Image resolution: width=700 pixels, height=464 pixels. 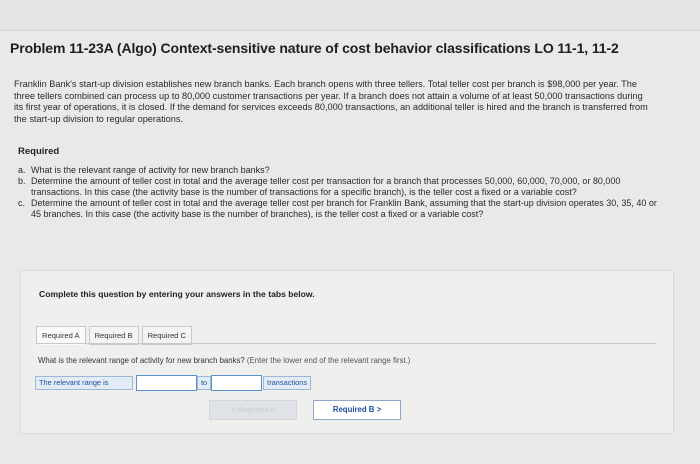 I want to click on answer-row: The relevant range is to transactions, so click(x=173, y=382).